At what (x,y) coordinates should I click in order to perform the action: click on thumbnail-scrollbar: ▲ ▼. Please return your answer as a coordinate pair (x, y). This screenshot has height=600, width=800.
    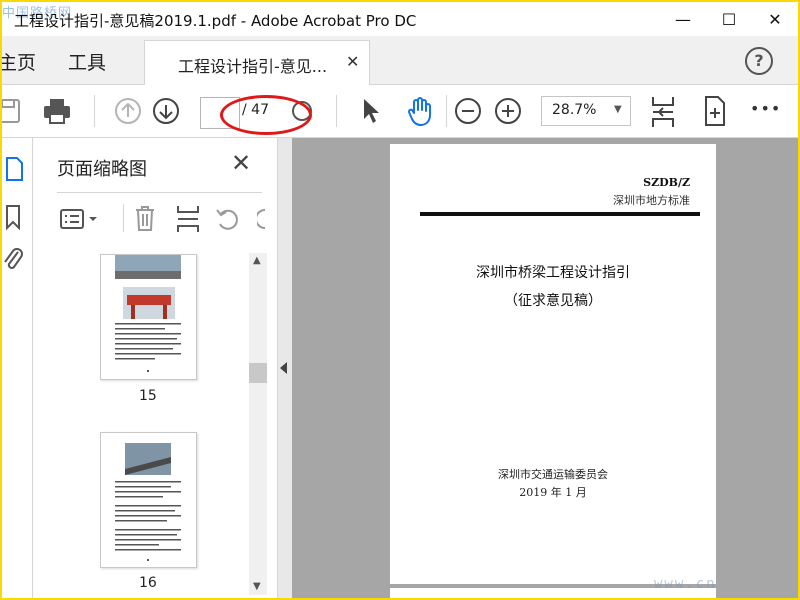
    Looking at the image, I should click on (258, 424).